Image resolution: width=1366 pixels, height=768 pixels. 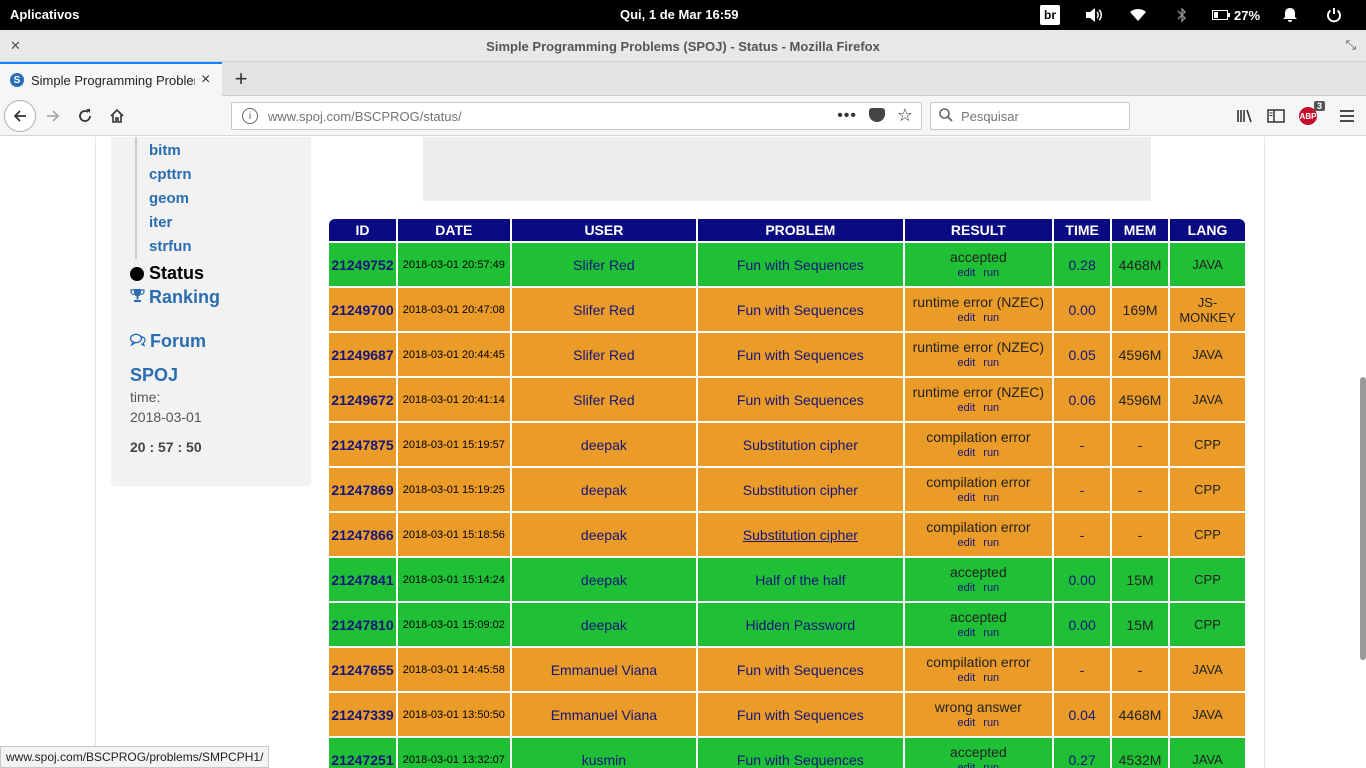 I want to click on new-tab-icon: +, so click(x=241, y=79).